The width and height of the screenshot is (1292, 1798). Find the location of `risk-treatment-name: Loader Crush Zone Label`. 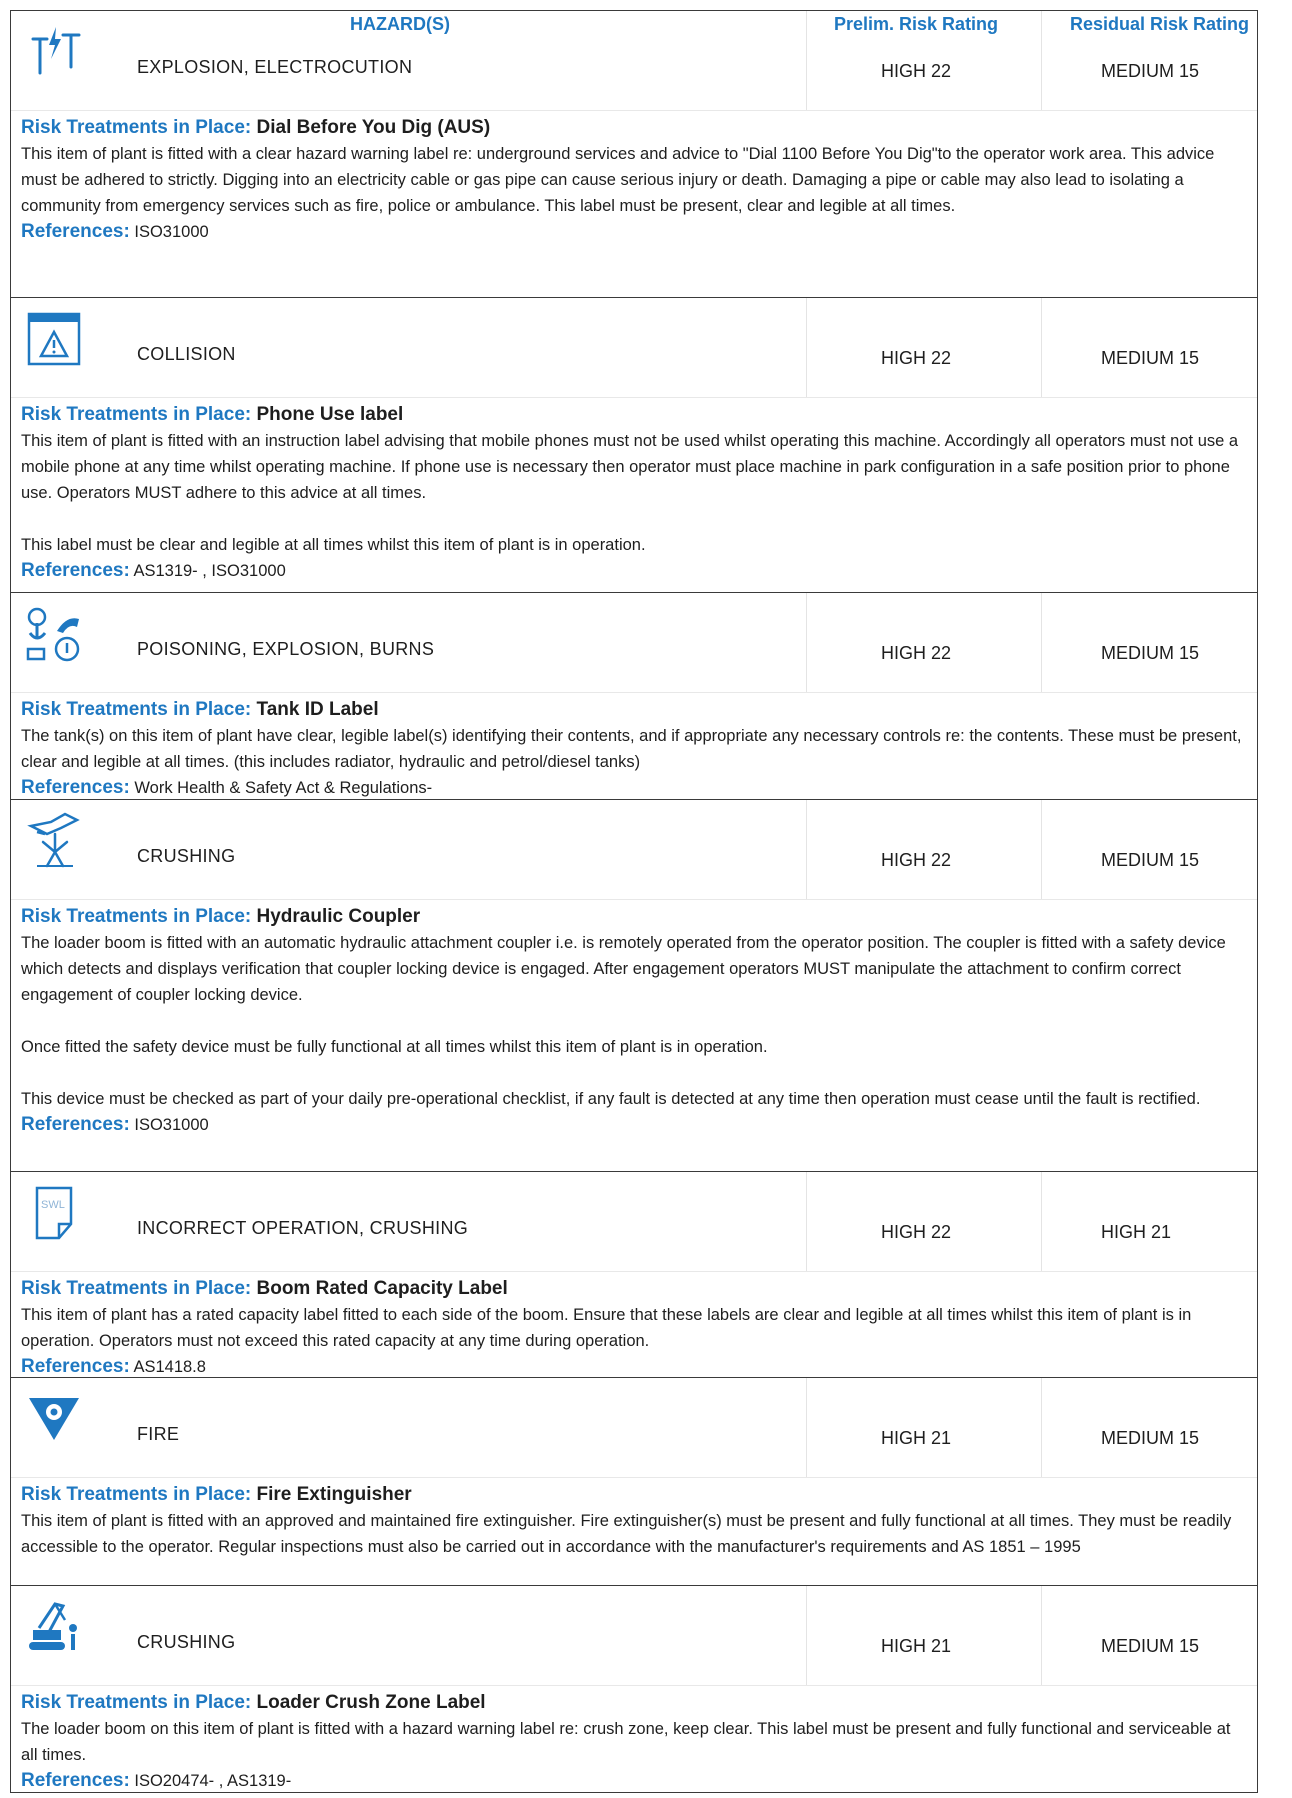

risk-treatment-name: Loader Crush Zone Label is located at coordinates (371, 1702).